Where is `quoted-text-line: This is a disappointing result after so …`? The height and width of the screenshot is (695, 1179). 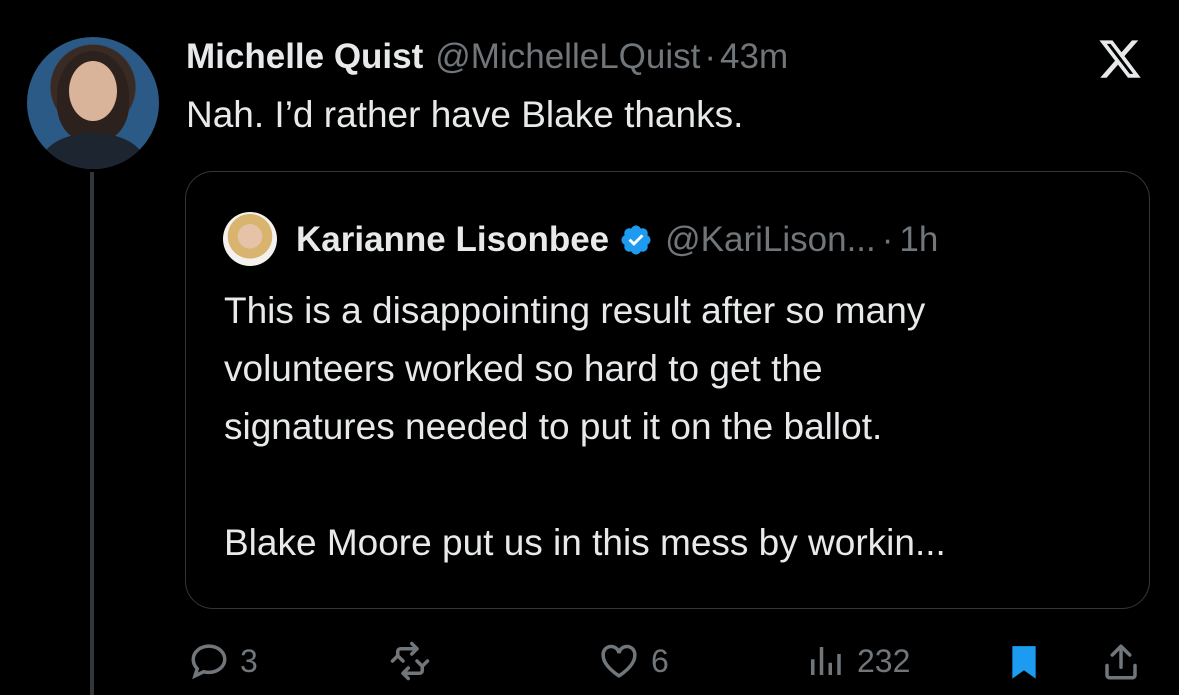 quoted-text-line: This is a disappointing result after so … is located at coordinates (575, 310).